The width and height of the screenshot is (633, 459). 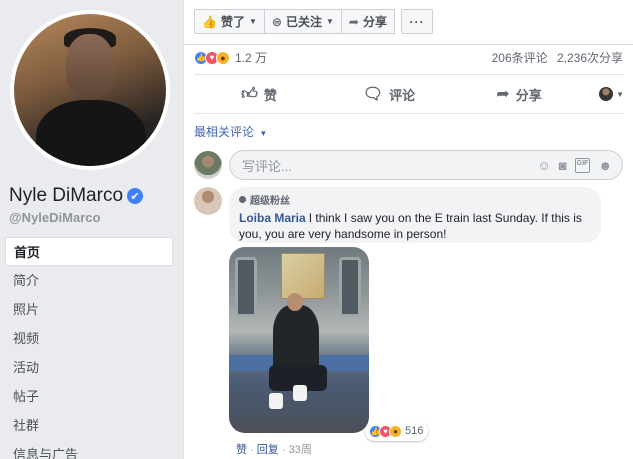 I want to click on nav-item-videos: 视频, so click(x=89, y=338).